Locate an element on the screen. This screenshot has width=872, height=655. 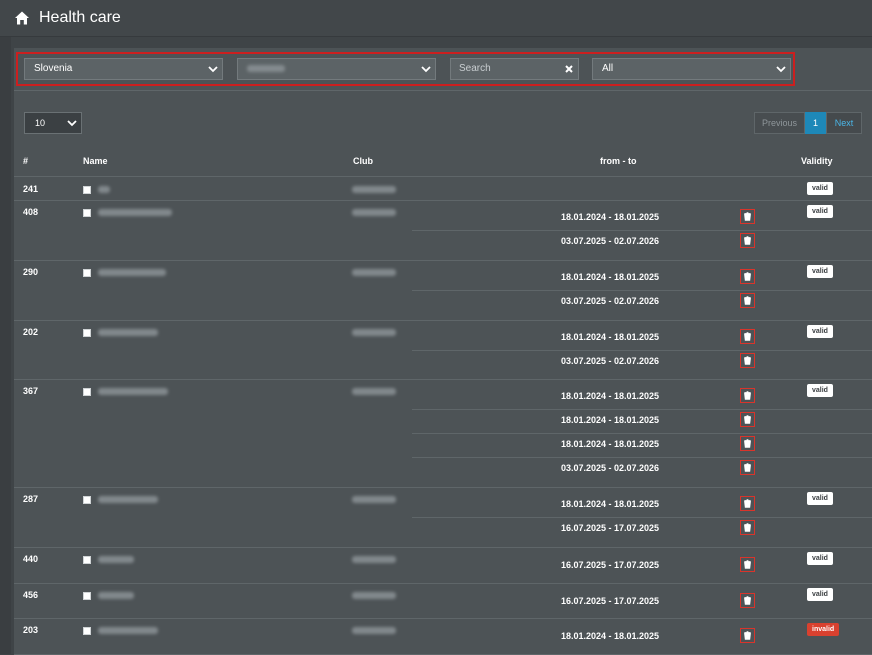
column-name: Name is located at coordinates (95, 161).